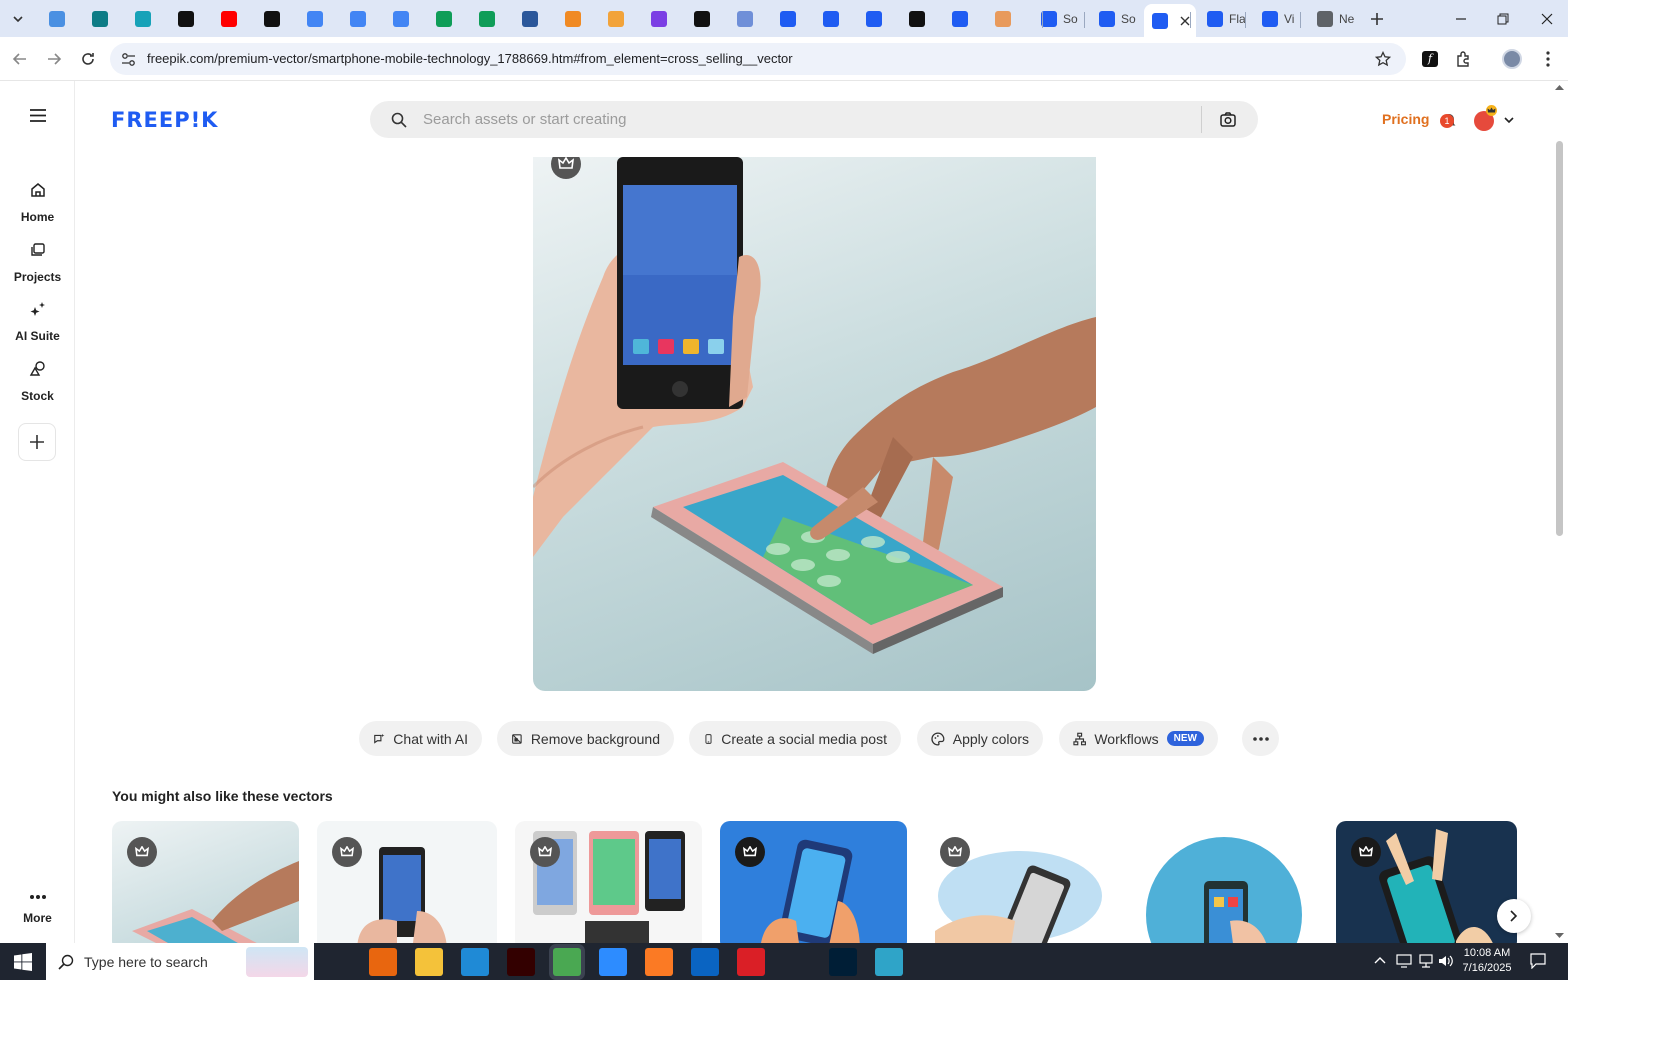 This screenshot has height=1050, width=1680. What do you see at coordinates (54, 59) in the screenshot?
I see `forward-button` at bounding box center [54, 59].